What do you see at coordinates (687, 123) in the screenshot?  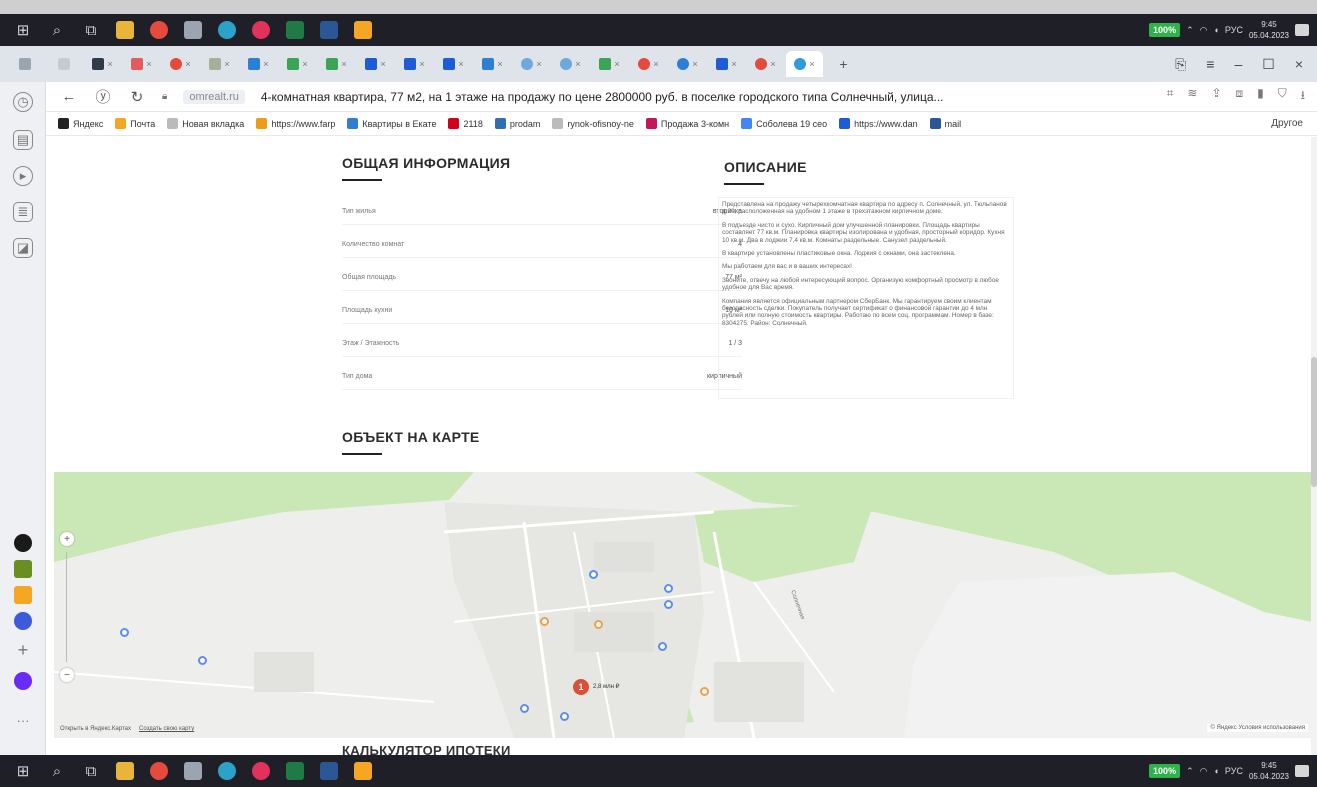 I see `bookmark-item: Продажа 3-комн` at bounding box center [687, 123].